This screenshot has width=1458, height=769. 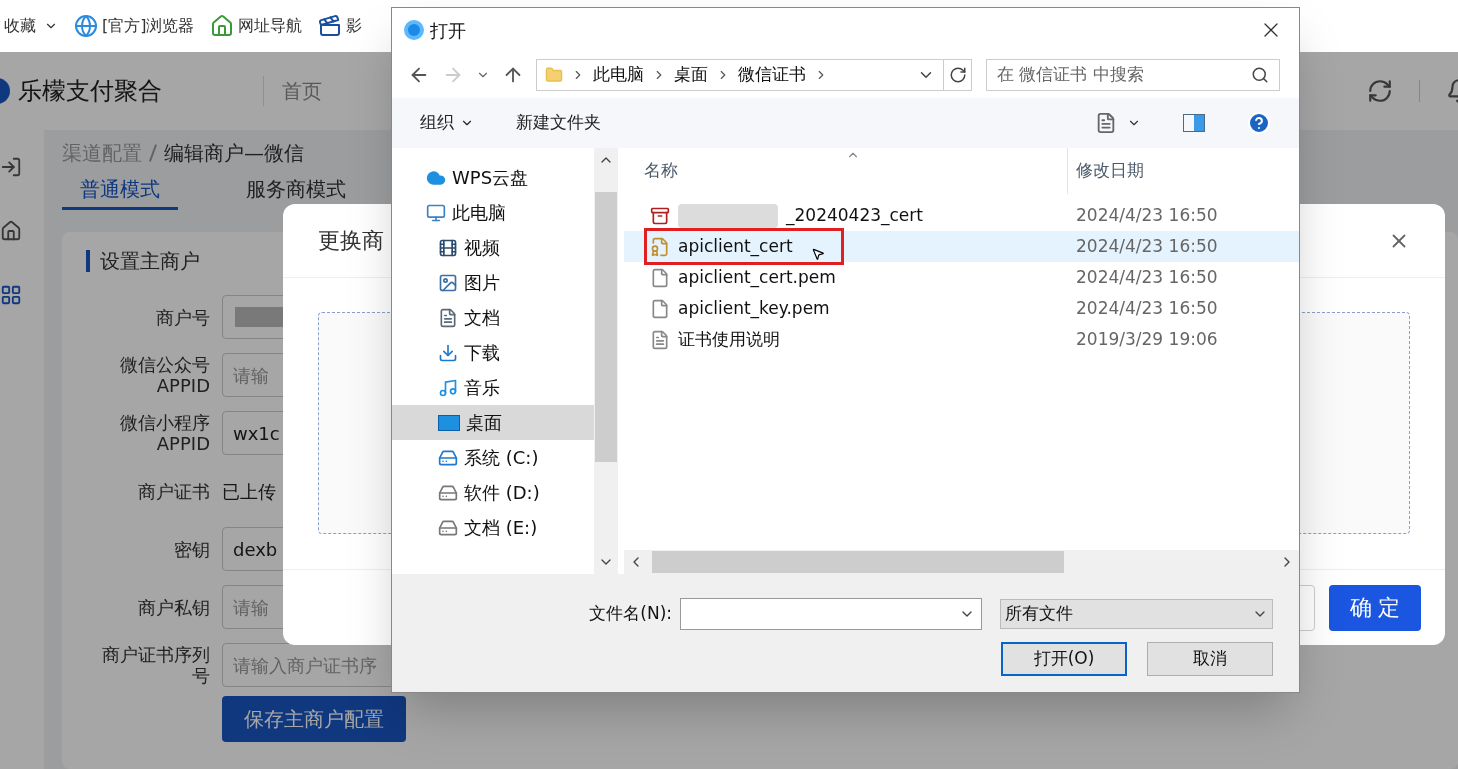 What do you see at coordinates (120, 190) in the screenshot?
I see `mode-tab: 普通模式` at bounding box center [120, 190].